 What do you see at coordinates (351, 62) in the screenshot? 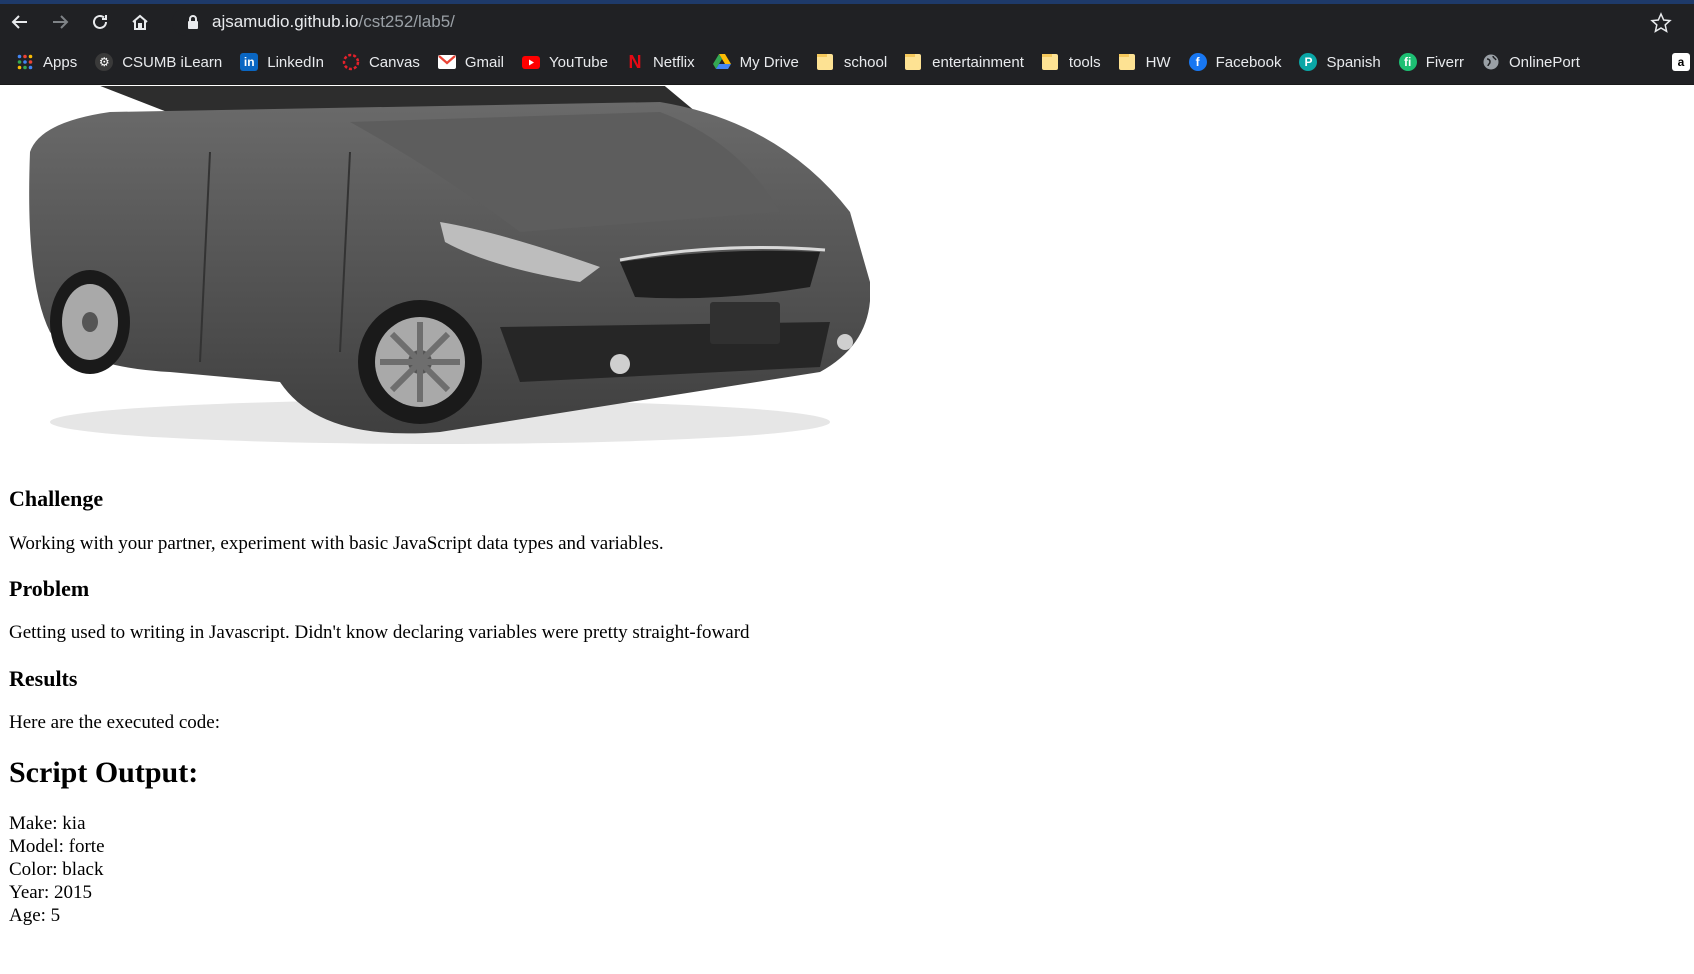
I see `canvas-icon` at bounding box center [351, 62].